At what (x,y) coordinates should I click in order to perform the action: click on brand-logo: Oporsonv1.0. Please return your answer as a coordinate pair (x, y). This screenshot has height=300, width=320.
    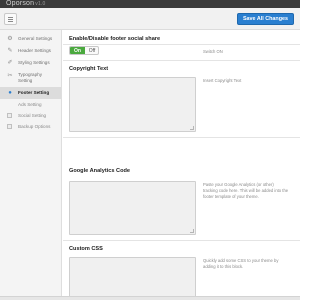
    Looking at the image, I should click on (26, 4).